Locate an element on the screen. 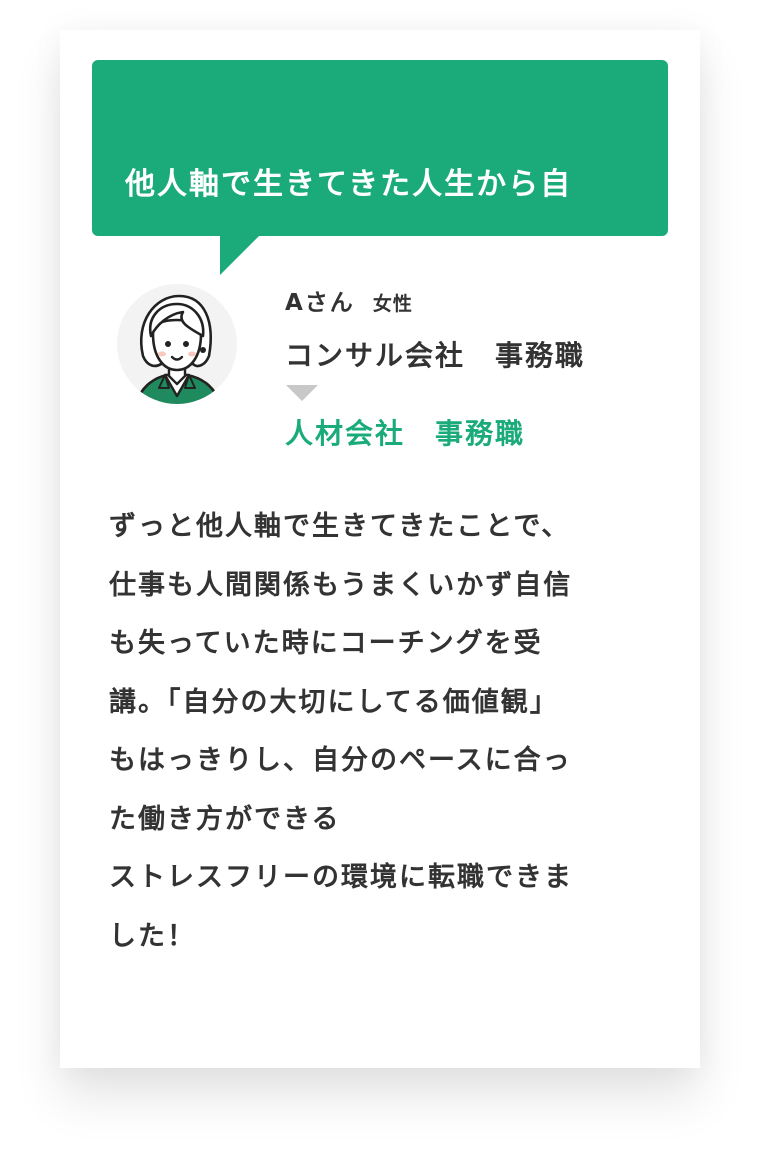 This screenshot has height=1160, width=760. story-line: 仕事も人間関係もうまくいかず自信 is located at coordinates (341, 585).